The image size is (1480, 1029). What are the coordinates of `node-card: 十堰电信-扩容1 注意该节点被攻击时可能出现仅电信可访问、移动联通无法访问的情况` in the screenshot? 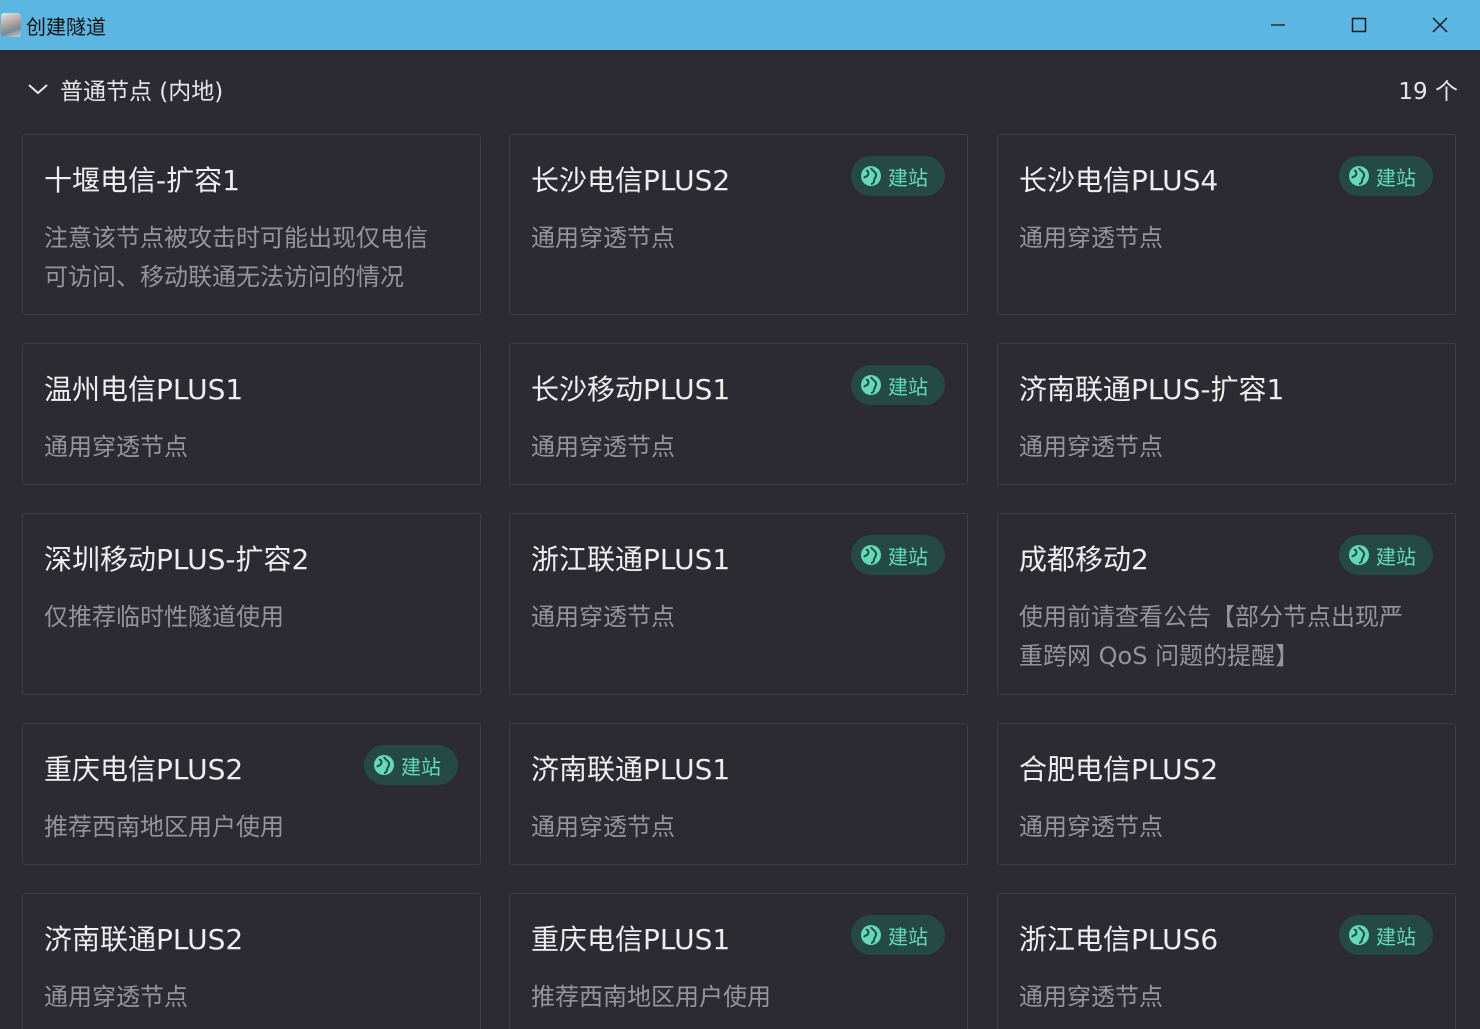 It's located at (251, 224).